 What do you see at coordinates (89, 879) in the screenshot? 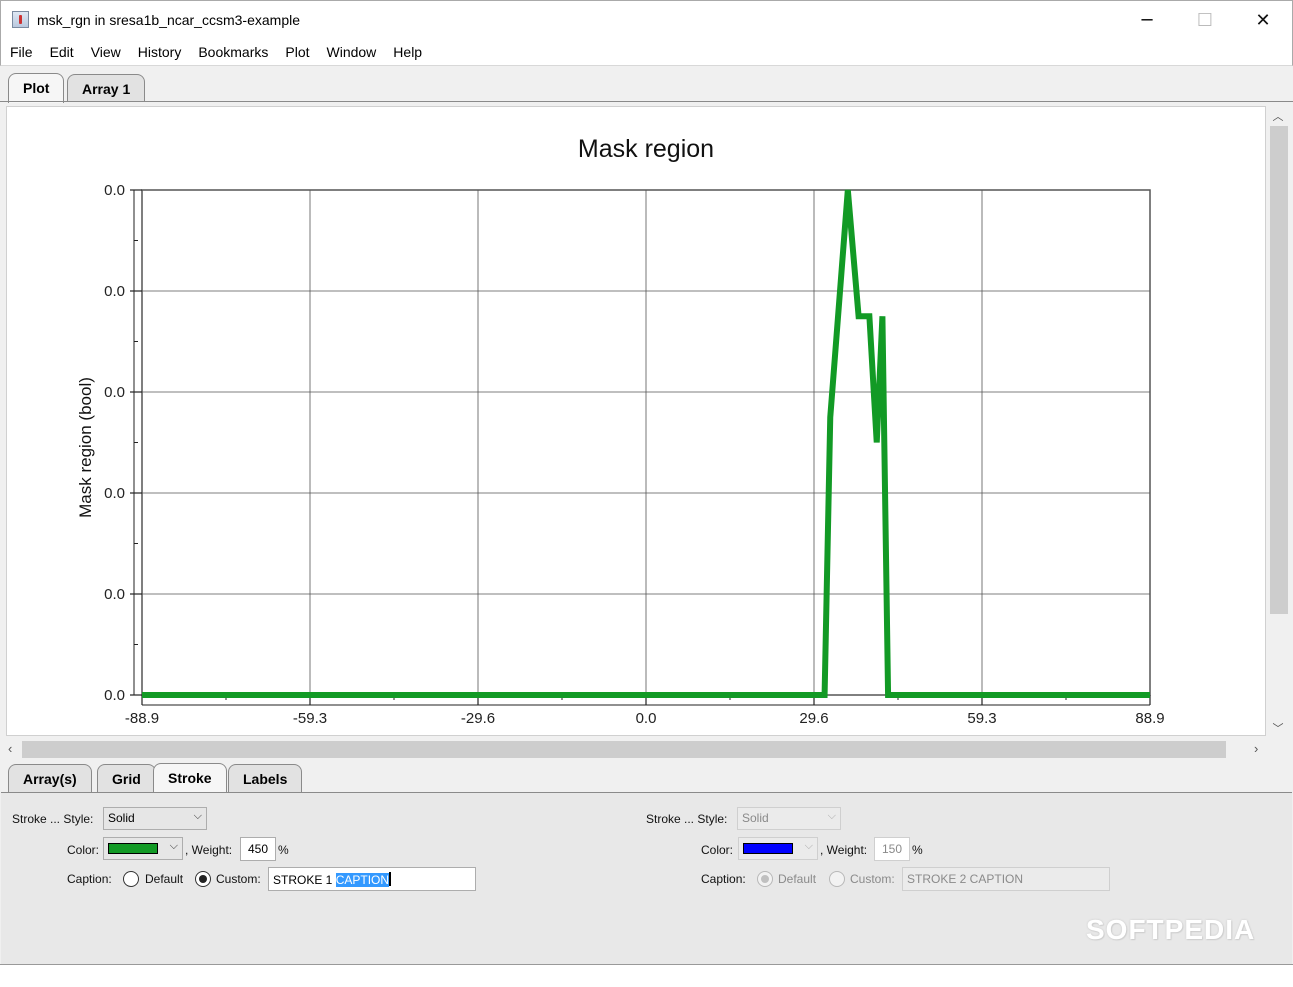
I see `stroke1-caption-label: Caption:` at bounding box center [89, 879].